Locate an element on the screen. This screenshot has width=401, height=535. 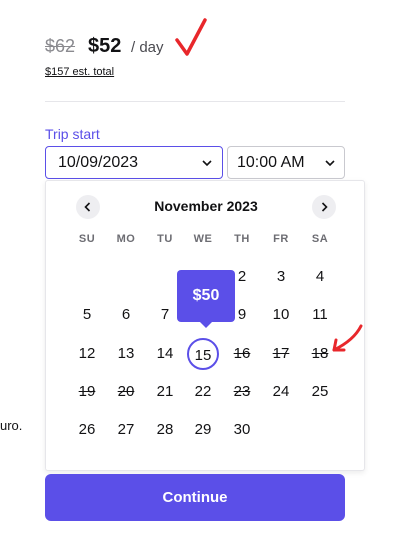
calendar-day-label: 25 is located at coordinates (320, 391).